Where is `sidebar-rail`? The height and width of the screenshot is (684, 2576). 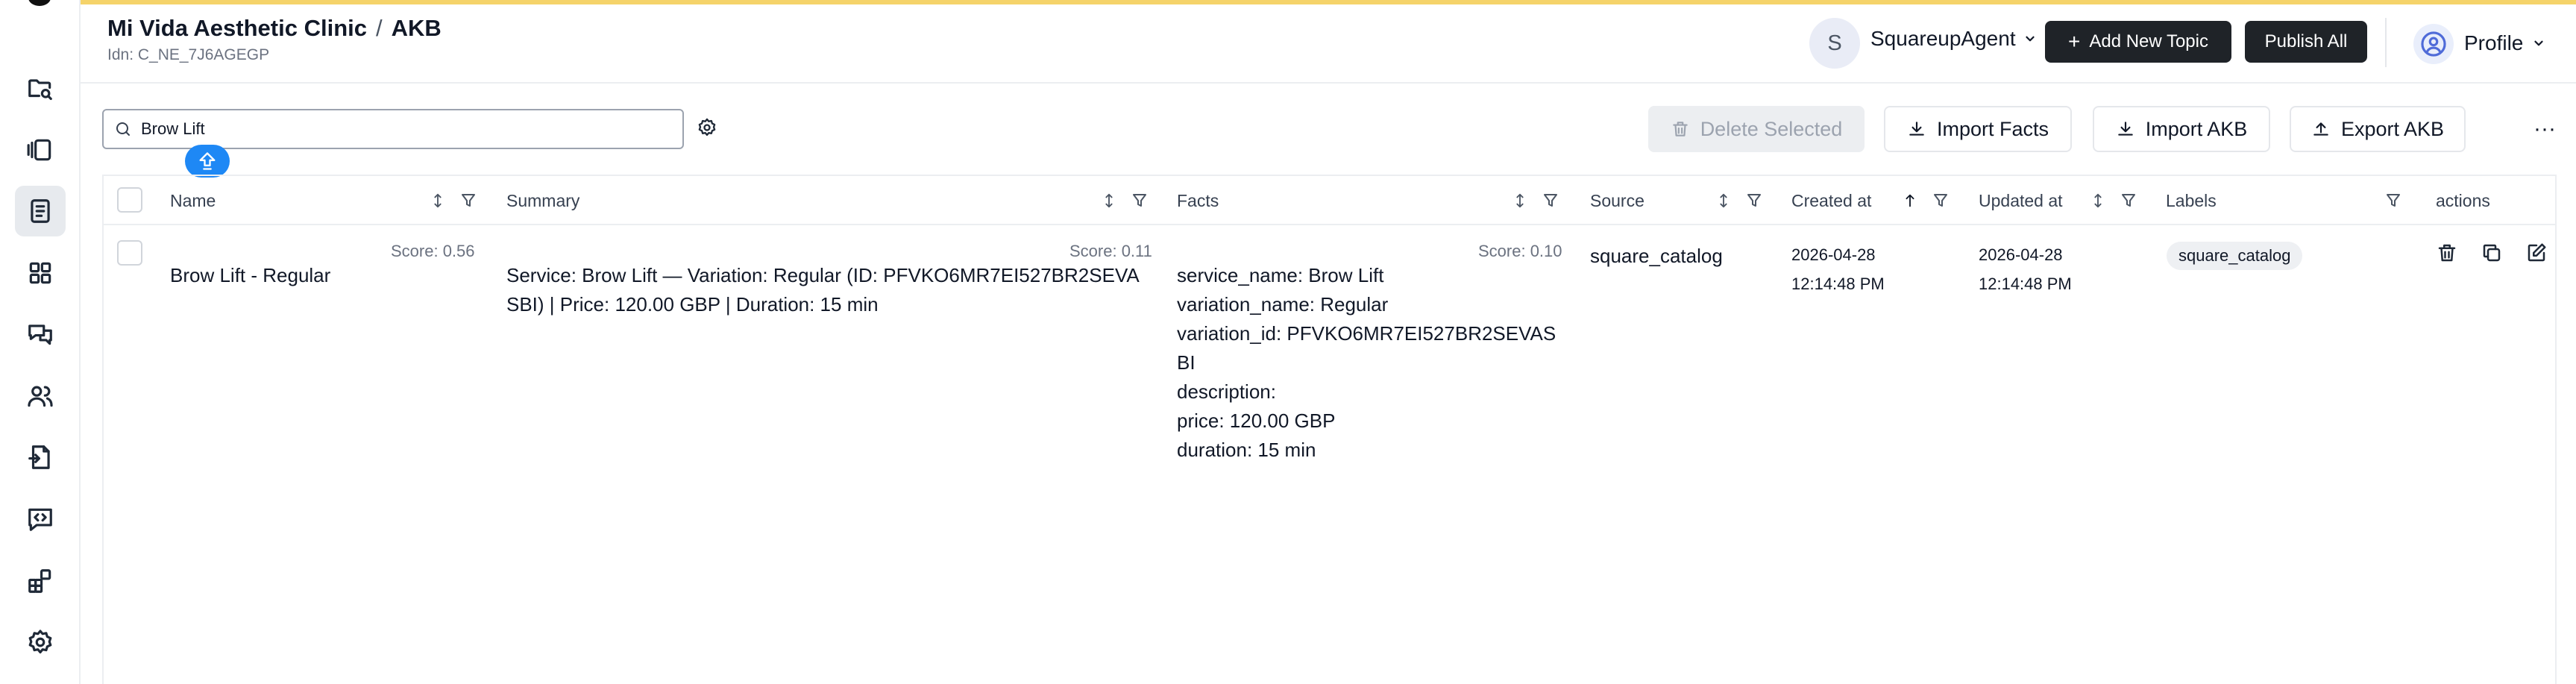
sidebar-rail is located at coordinates (41, 342).